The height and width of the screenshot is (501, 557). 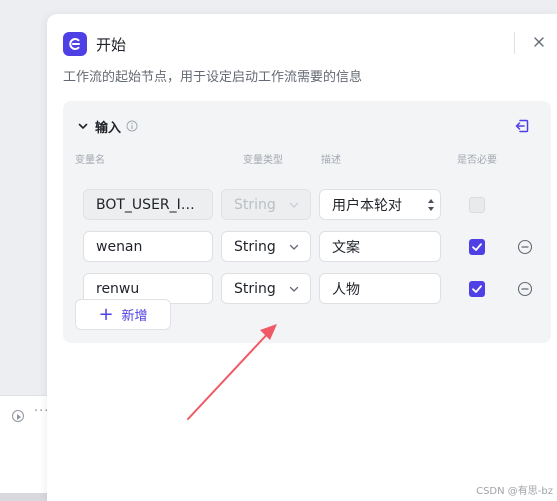 I want to click on column-header-type: 变量类型, so click(x=263, y=160).